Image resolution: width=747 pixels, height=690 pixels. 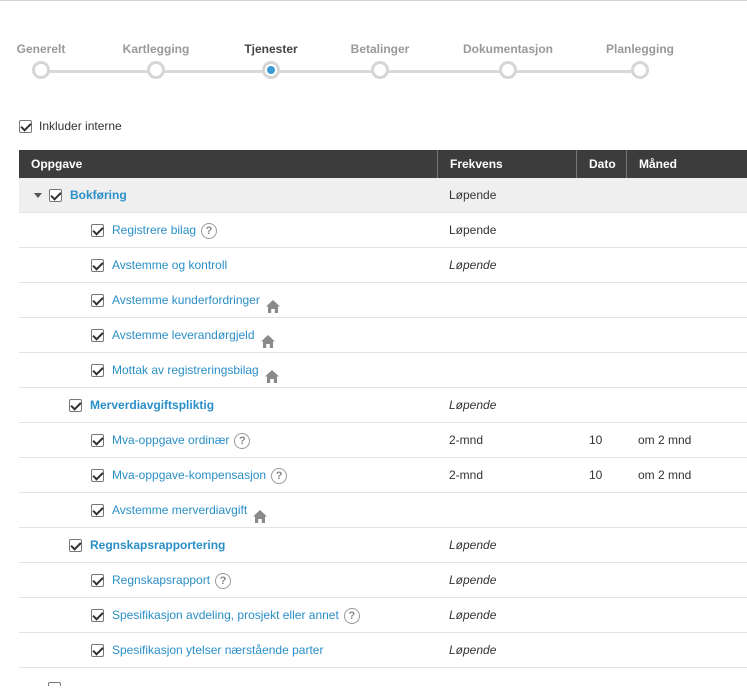 I want to click on task-link: Avstemme leverandørgjeld, so click(x=183, y=335).